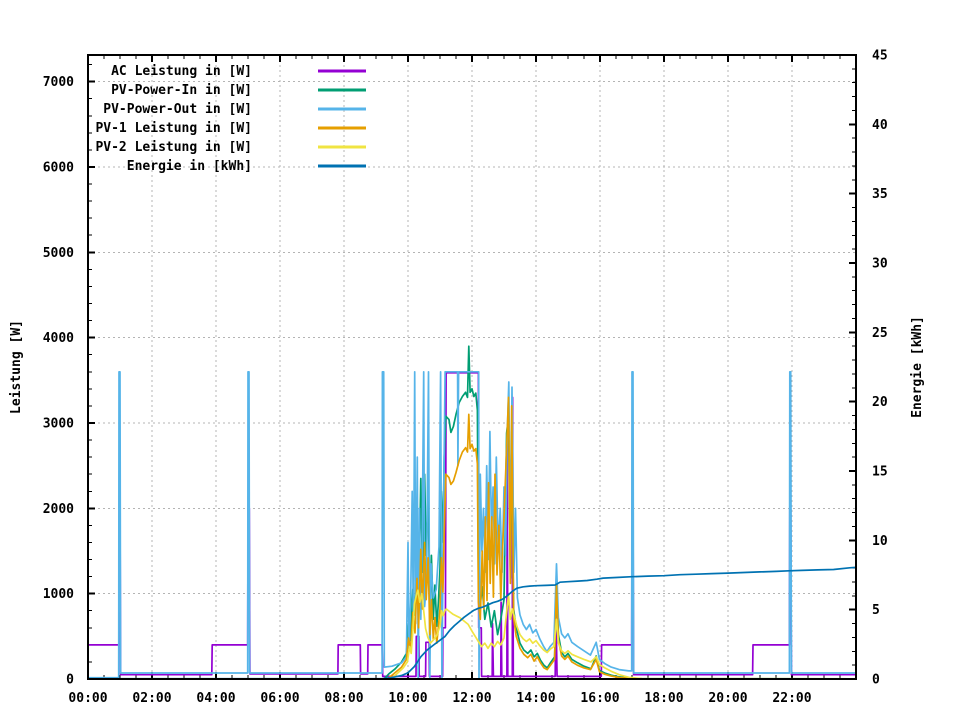  What do you see at coordinates (880, 402) in the screenshot?
I see `y-right-tick-label: 20` at bounding box center [880, 402].